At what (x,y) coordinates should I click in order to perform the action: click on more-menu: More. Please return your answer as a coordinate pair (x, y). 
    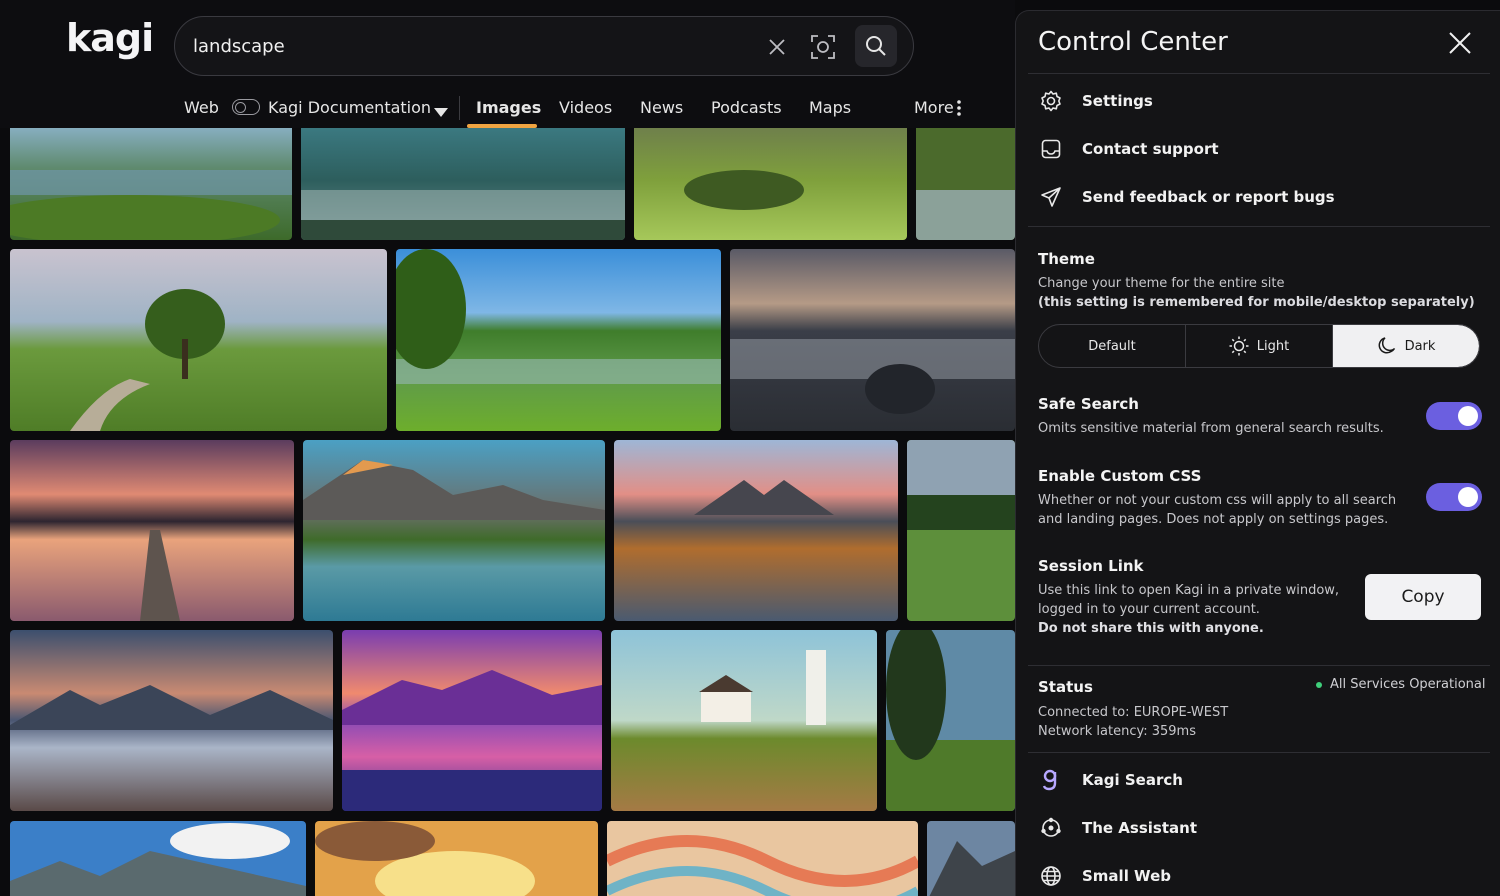
    Looking at the image, I should click on (934, 107).